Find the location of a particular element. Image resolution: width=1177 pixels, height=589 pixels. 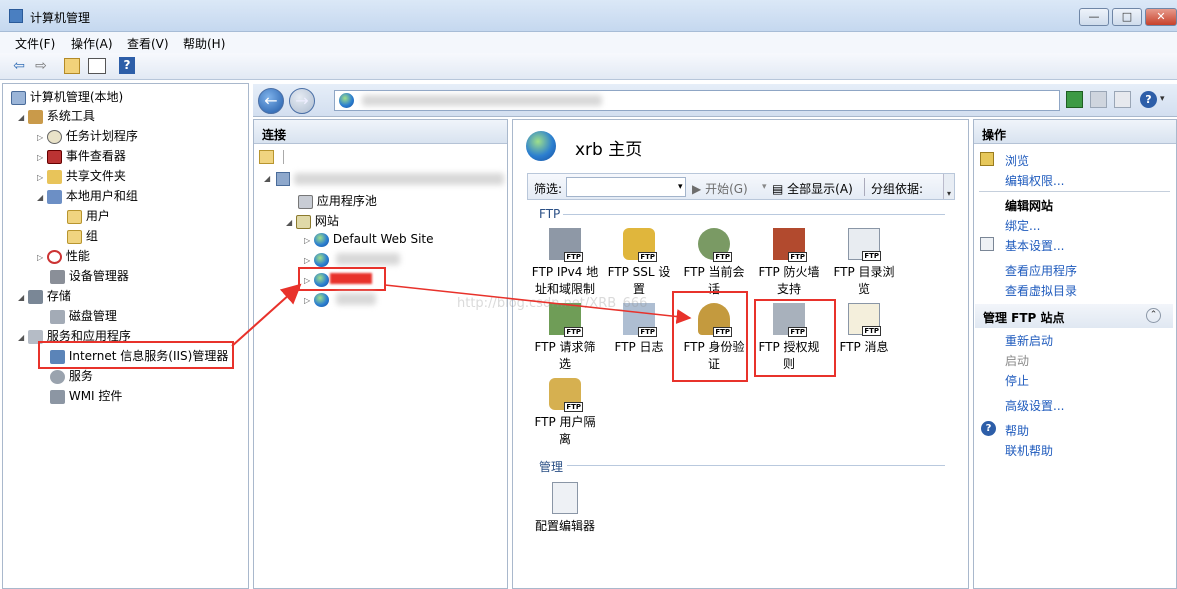

settings-icon is located at coordinates (987, 244).